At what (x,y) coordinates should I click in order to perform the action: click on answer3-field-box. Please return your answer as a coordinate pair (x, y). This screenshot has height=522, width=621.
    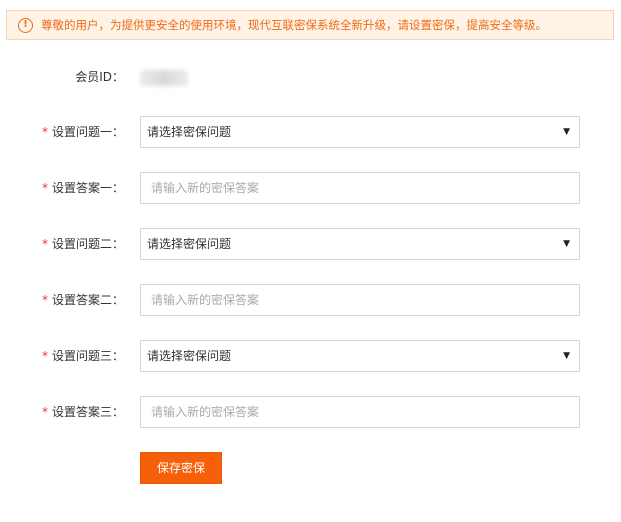
    Looking at the image, I should click on (360, 412).